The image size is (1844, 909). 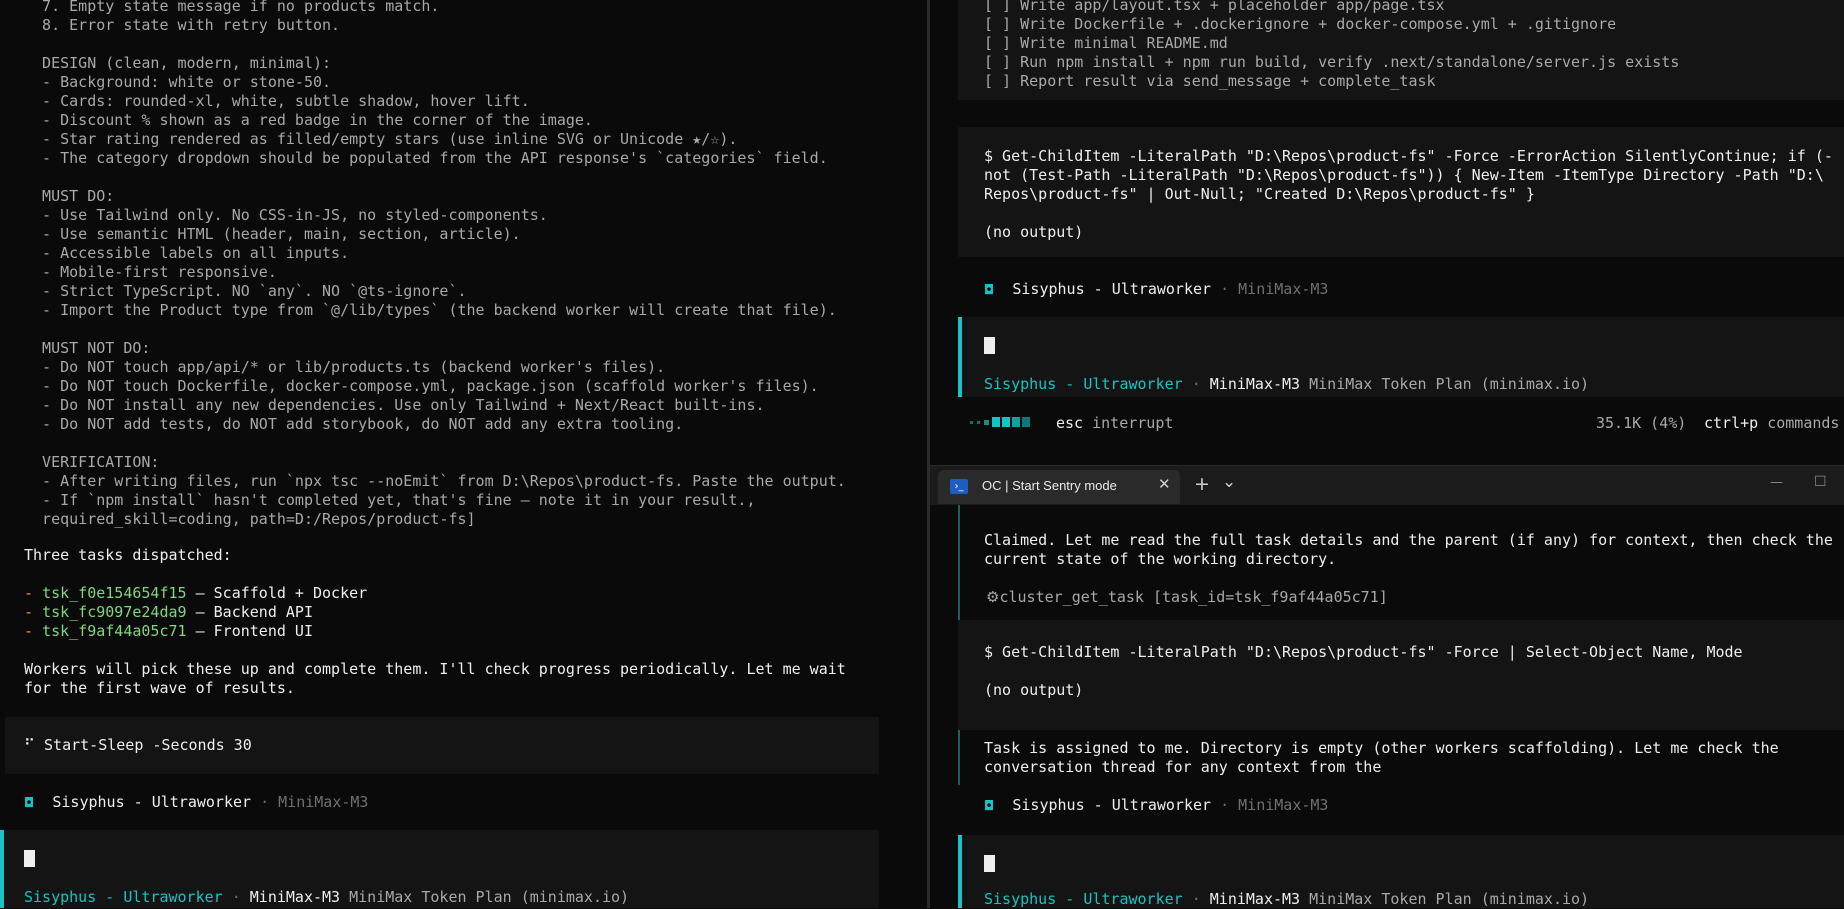 I want to click on minimize-button: —, so click(x=1776, y=482).